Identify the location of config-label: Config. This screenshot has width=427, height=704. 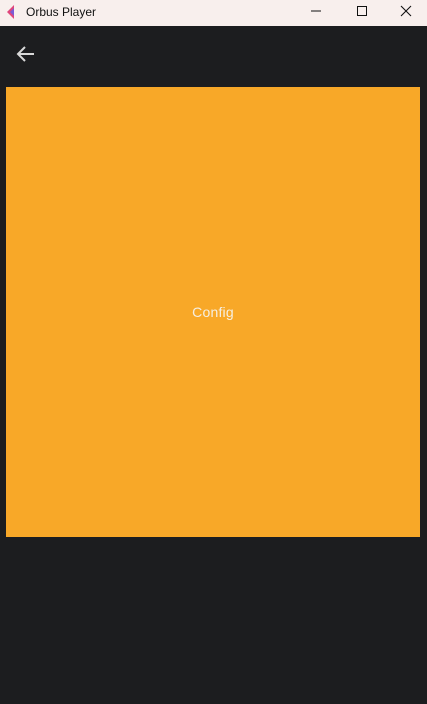
(213, 312).